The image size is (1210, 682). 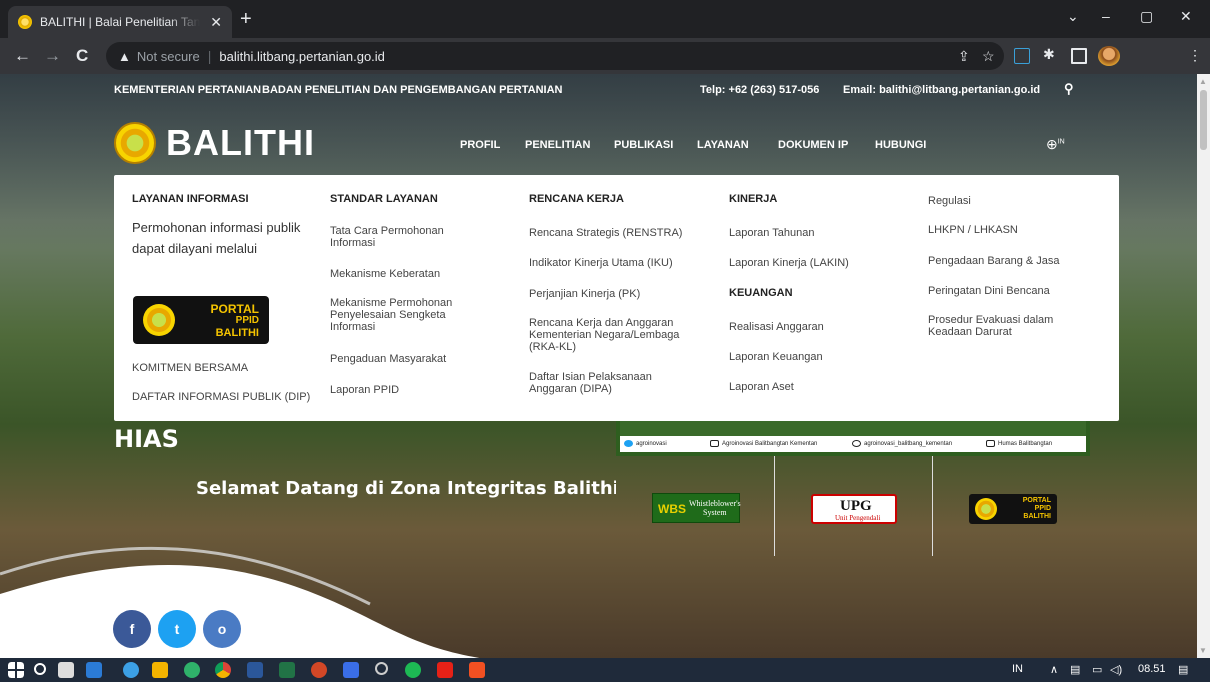 I want to click on menu-item: Laporan Tahunan, so click(x=809, y=233).